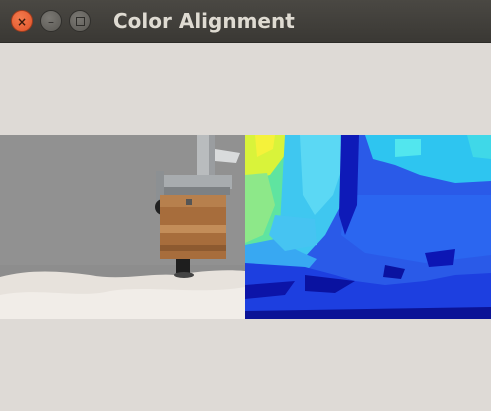  I want to click on maximize-icon, so click(80, 21).